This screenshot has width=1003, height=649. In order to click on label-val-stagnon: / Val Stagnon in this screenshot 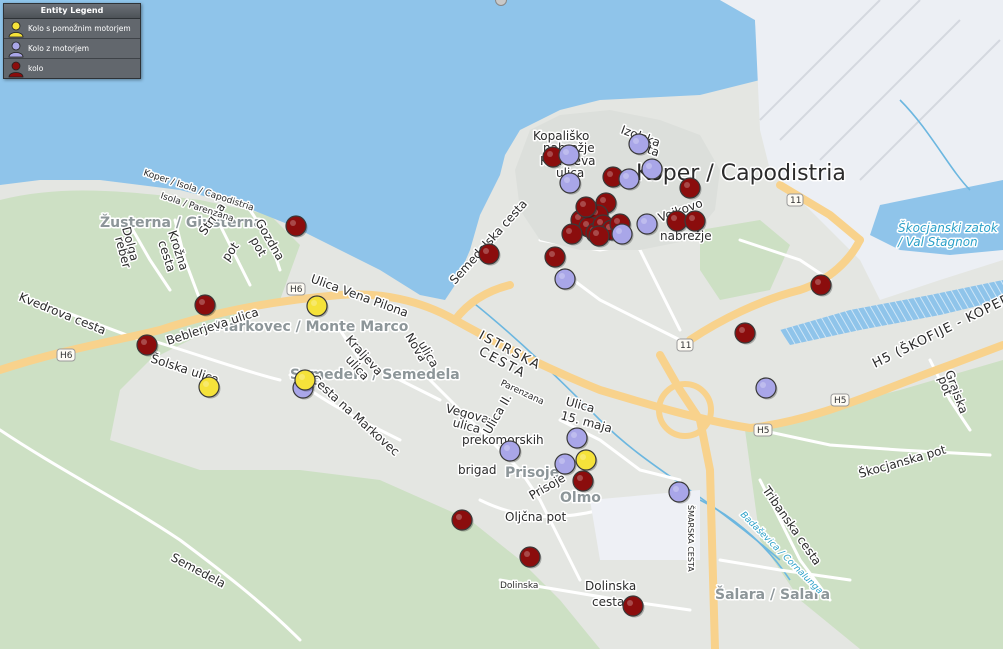, I will do `click(937, 242)`.